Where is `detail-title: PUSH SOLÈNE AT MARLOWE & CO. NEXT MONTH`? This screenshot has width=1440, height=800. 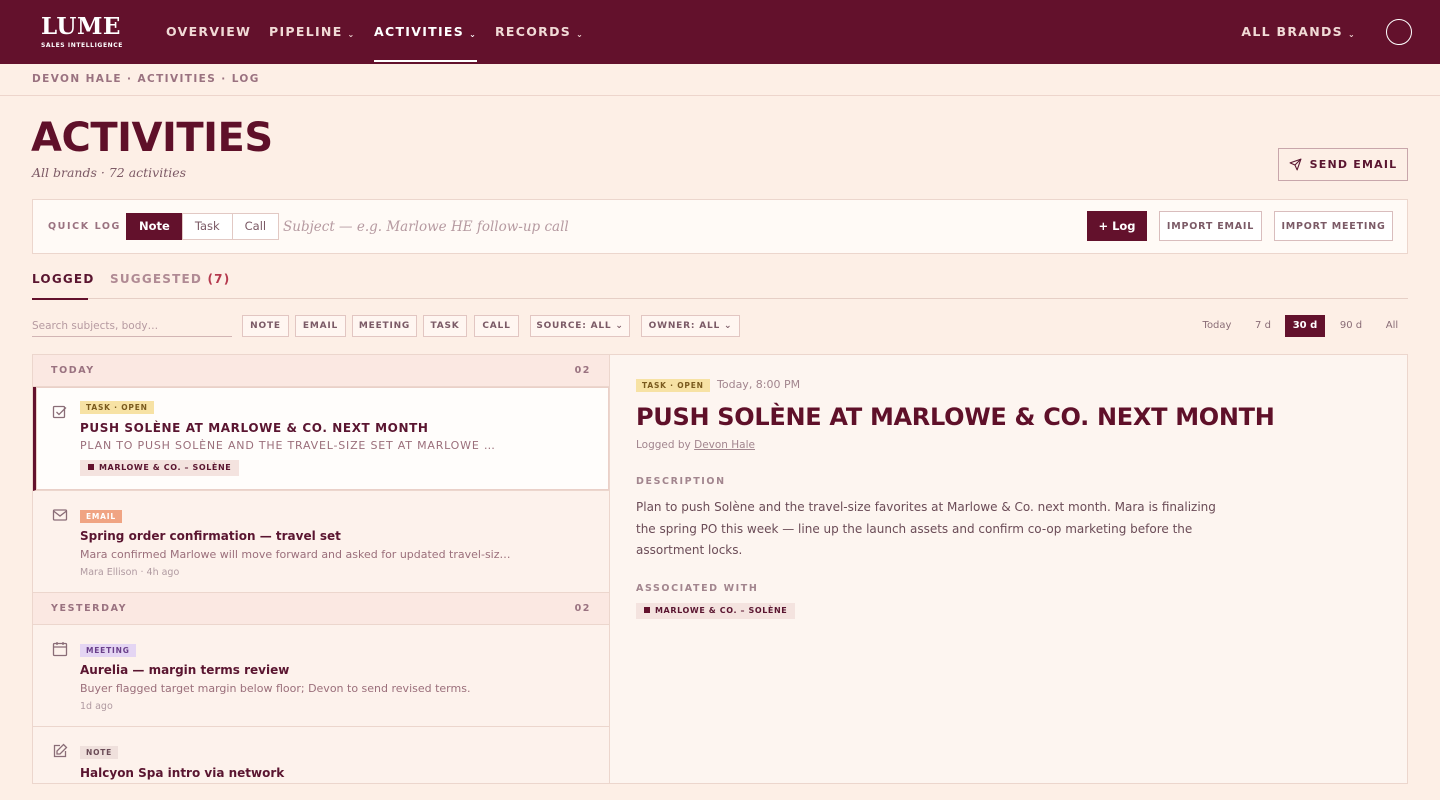 detail-title: PUSH SOLÈNE AT MARLOWE & CO. NEXT MONTH is located at coordinates (955, 417).